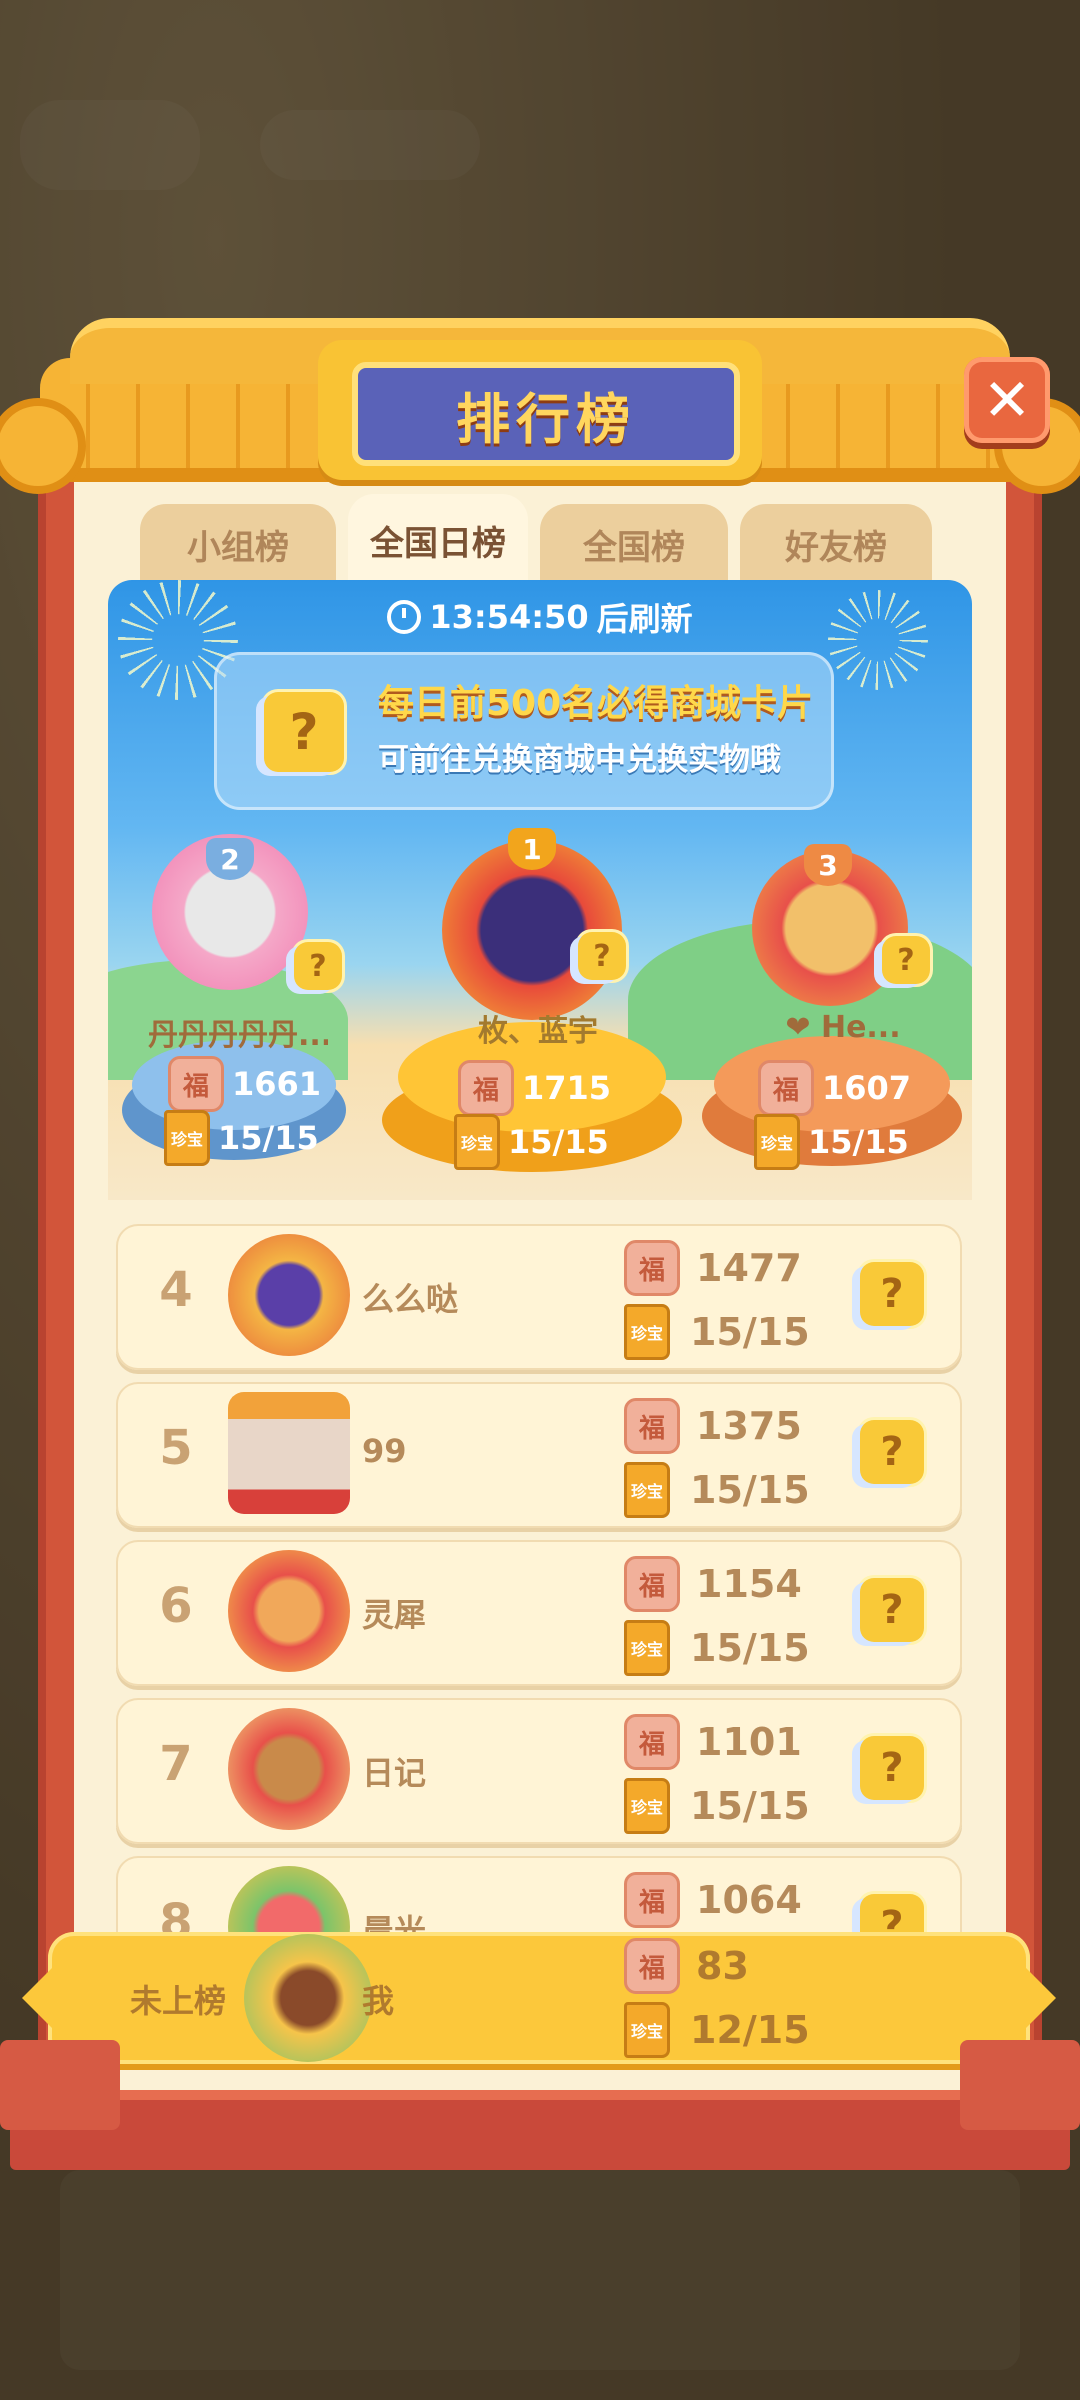 The height and width of the screenshot is (2400, 1080). I want to click on tab-bar: 小组榜 全国日榜 全国榜 好友榜, so click(540, 540).